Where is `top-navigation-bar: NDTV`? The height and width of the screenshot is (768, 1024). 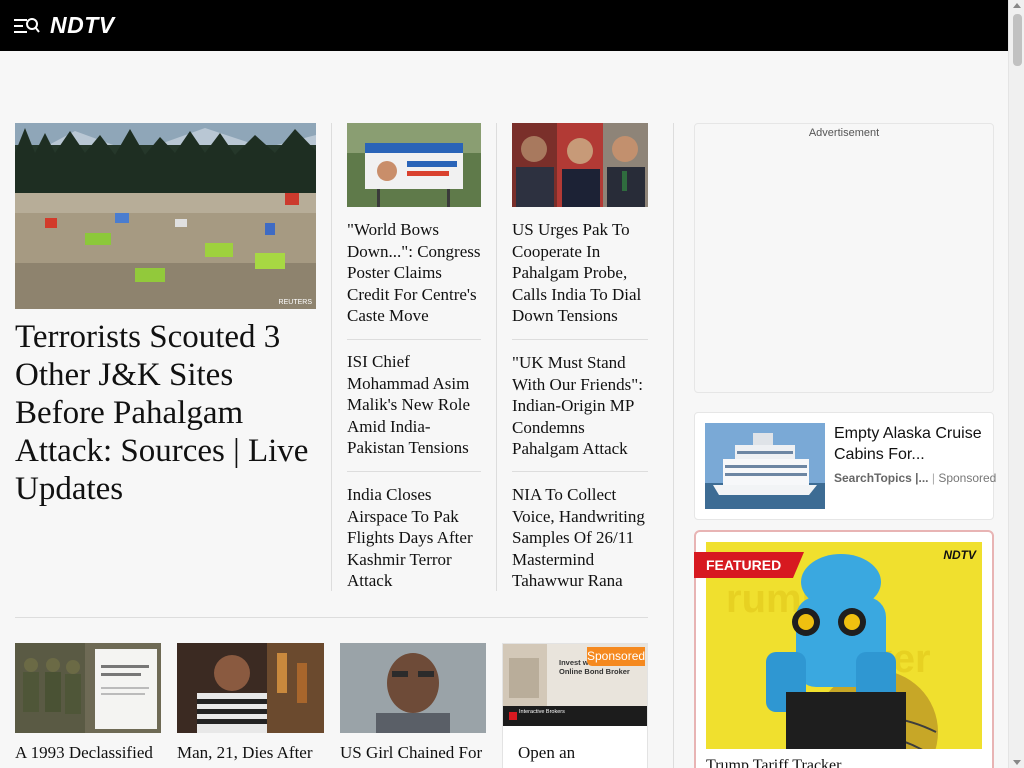
top-navigation-bar: NDTV is located at coordinates (504, 25).